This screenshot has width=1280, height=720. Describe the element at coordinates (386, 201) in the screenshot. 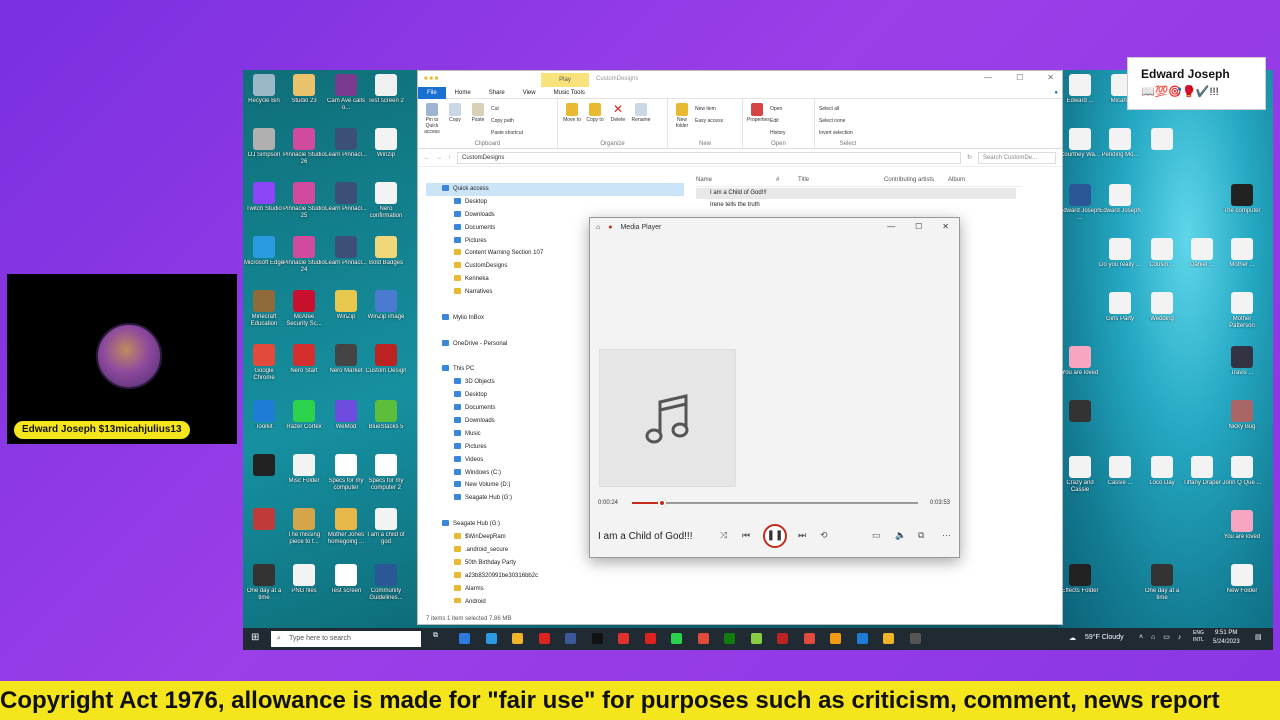

I see `desktop-icon: Nero confirmation` at that location.